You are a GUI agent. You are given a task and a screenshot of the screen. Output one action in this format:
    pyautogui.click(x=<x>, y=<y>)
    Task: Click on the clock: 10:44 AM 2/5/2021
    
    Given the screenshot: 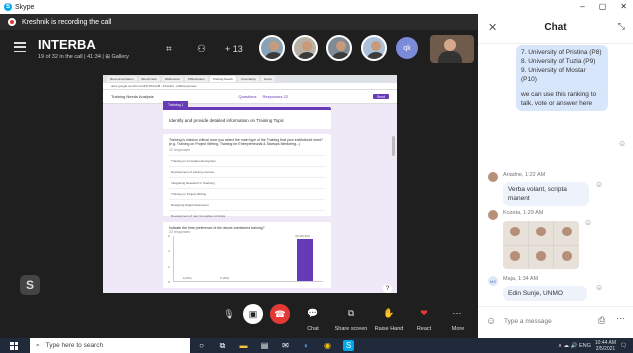 What is the action you would take?
    pyautogui.click(x=605, y=346)
    